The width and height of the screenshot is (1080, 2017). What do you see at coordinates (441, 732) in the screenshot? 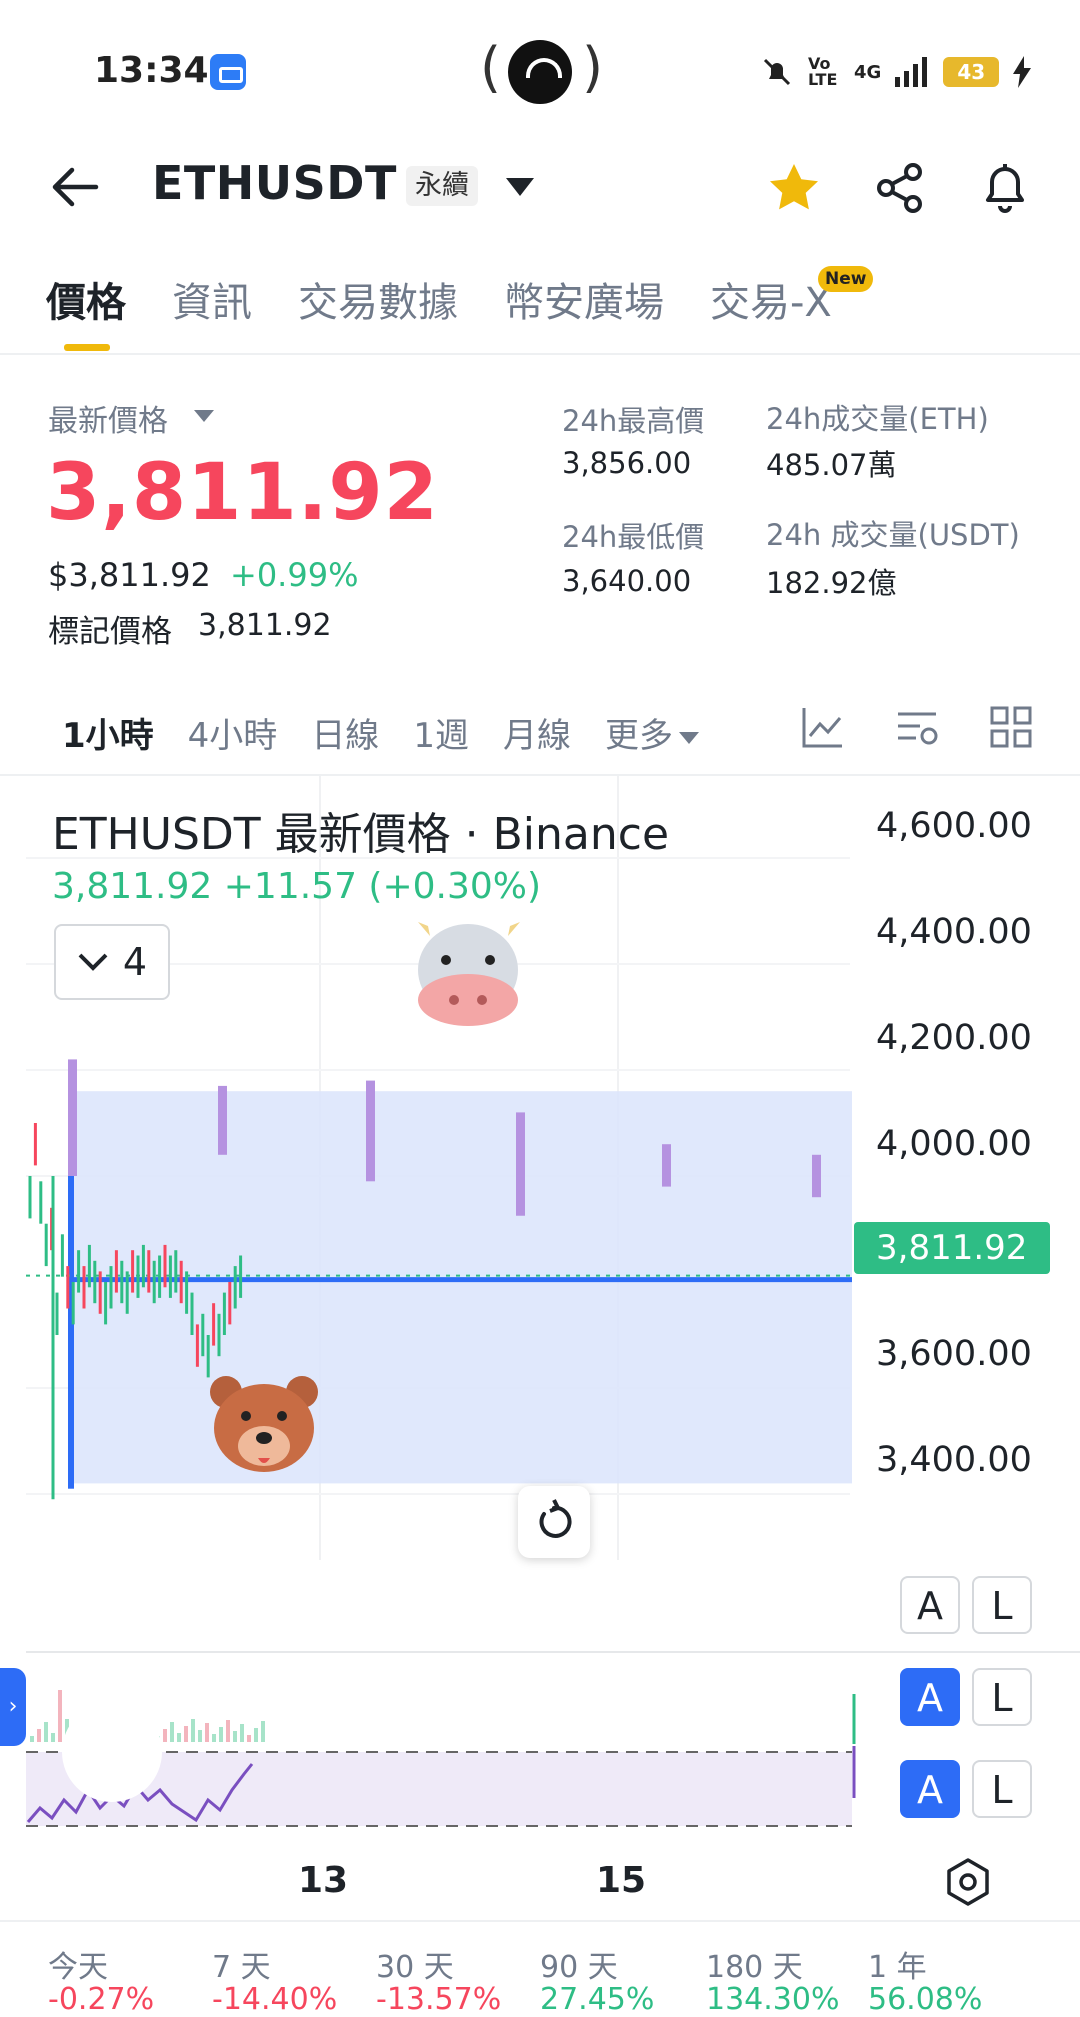
I see `interval-1w: 1週` at bounding box center [441, 732].